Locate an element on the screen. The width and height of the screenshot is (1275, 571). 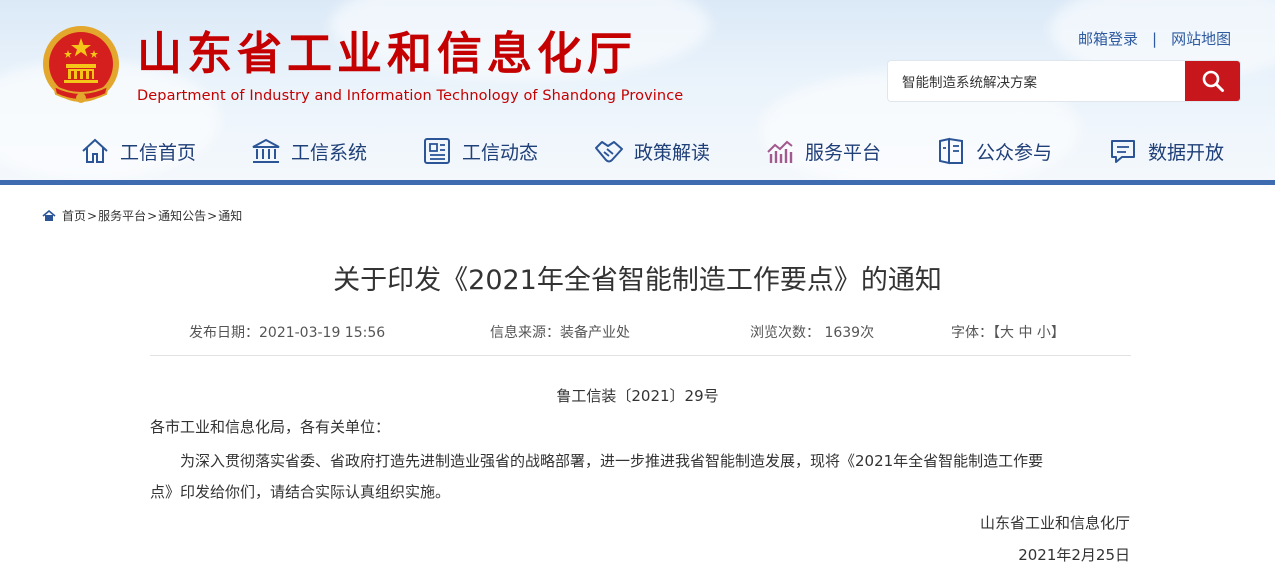
nav-item-public: 公众参与 is located at coordinates (994, 151).